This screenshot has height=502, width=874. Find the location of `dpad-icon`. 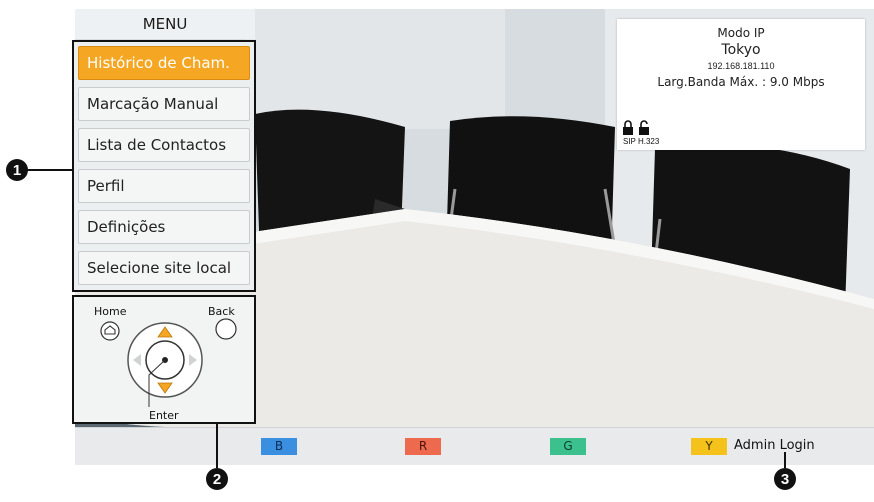

dpad-icon is located at coordinates (165, 364).